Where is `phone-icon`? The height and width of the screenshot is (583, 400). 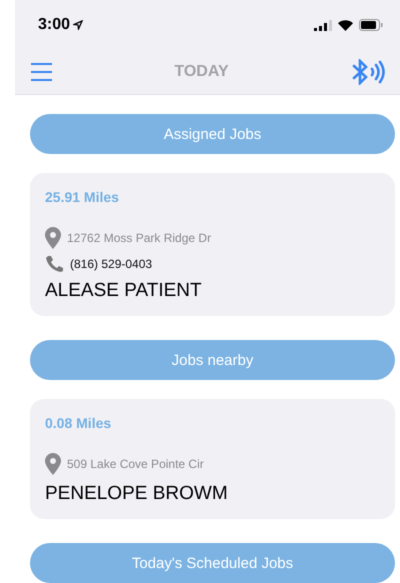 phone-icon is located at coordinates (54, 263).